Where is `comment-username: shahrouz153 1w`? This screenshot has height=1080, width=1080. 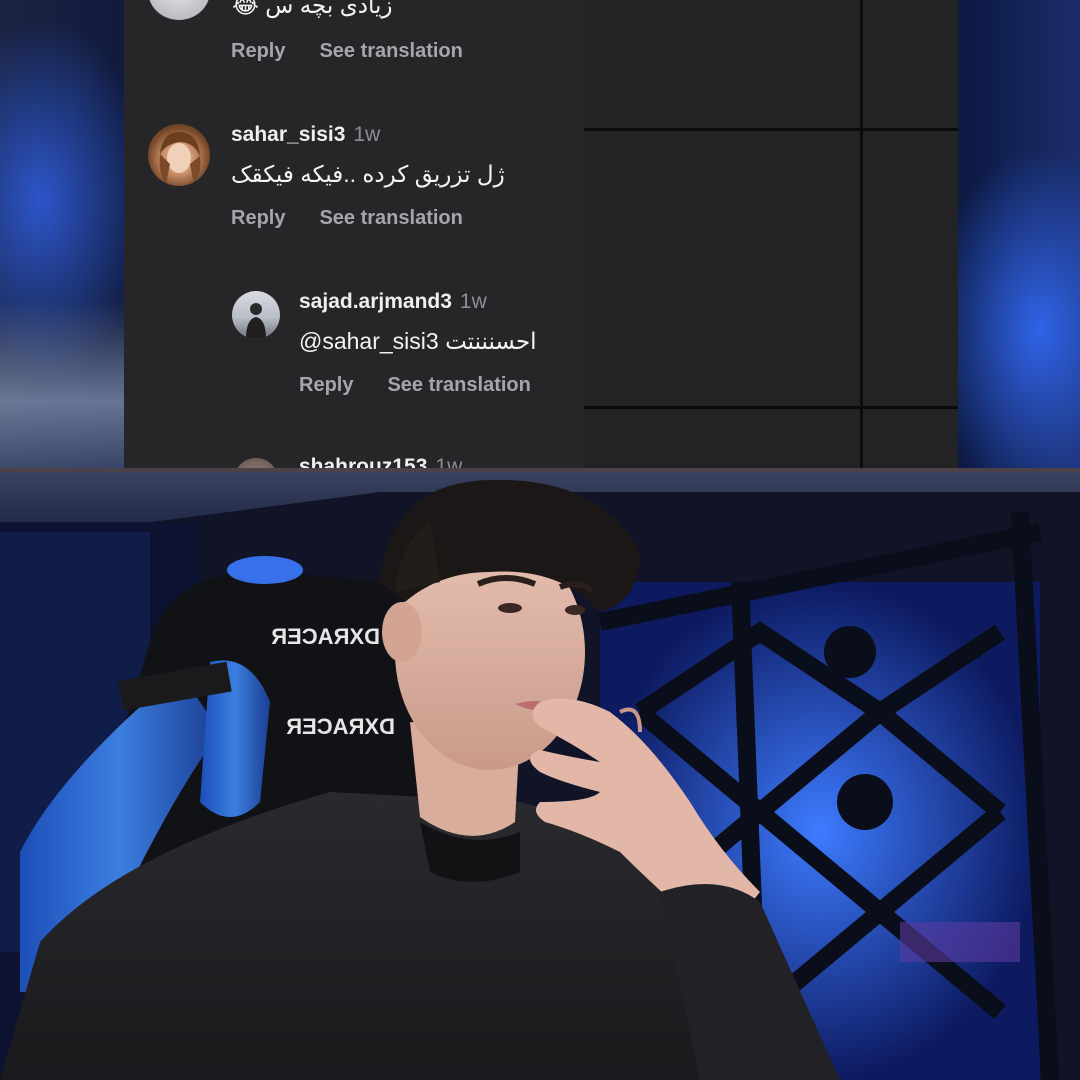
comment-username: shahrouz153 1w is located at coordinates (380, 461).